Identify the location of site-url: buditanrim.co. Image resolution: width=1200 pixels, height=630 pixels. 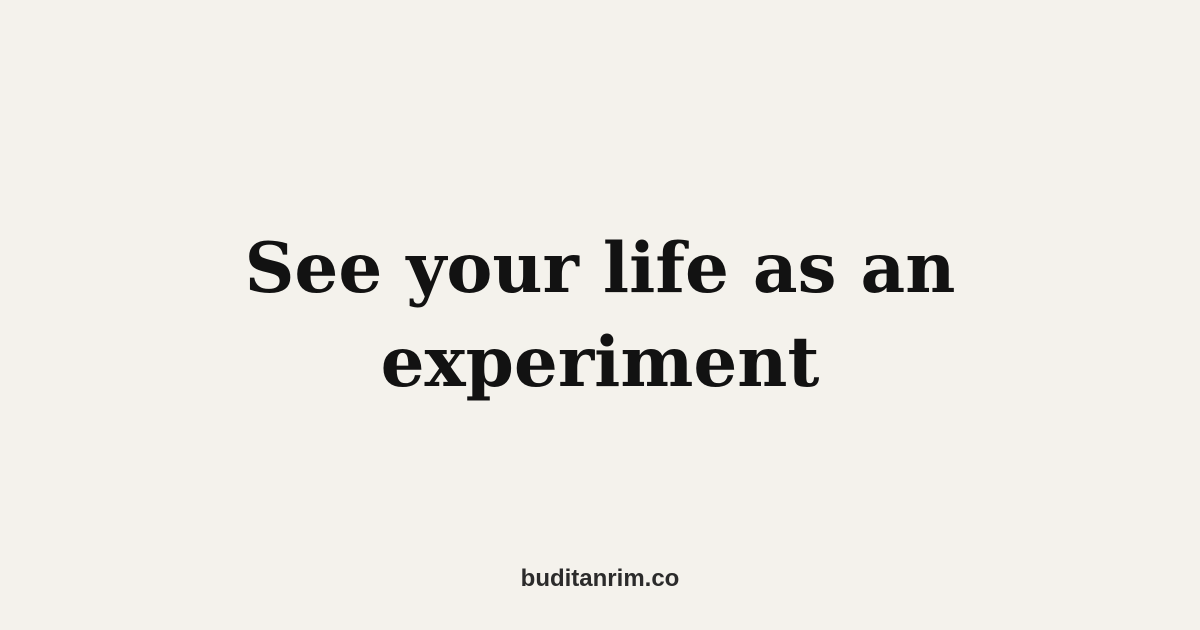
(600, 578).